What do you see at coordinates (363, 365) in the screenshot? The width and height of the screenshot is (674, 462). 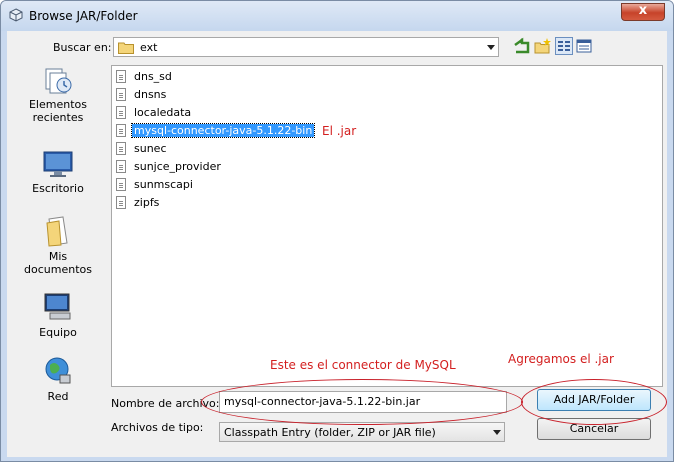 I see `connector-annotation: Este es el connector de MySQL` at bounding box center [363, 365].